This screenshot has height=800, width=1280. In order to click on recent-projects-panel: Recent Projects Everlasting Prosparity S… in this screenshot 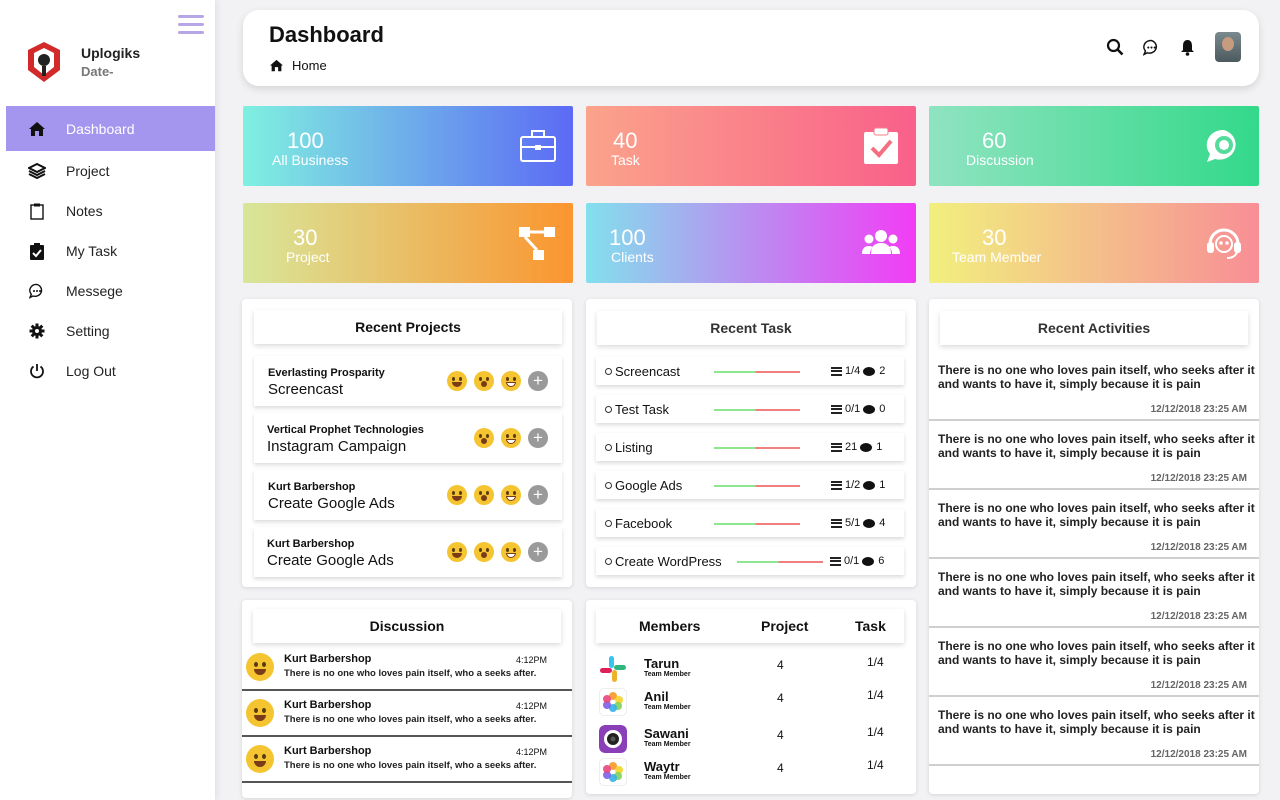, I will do `click(407, 443)`.